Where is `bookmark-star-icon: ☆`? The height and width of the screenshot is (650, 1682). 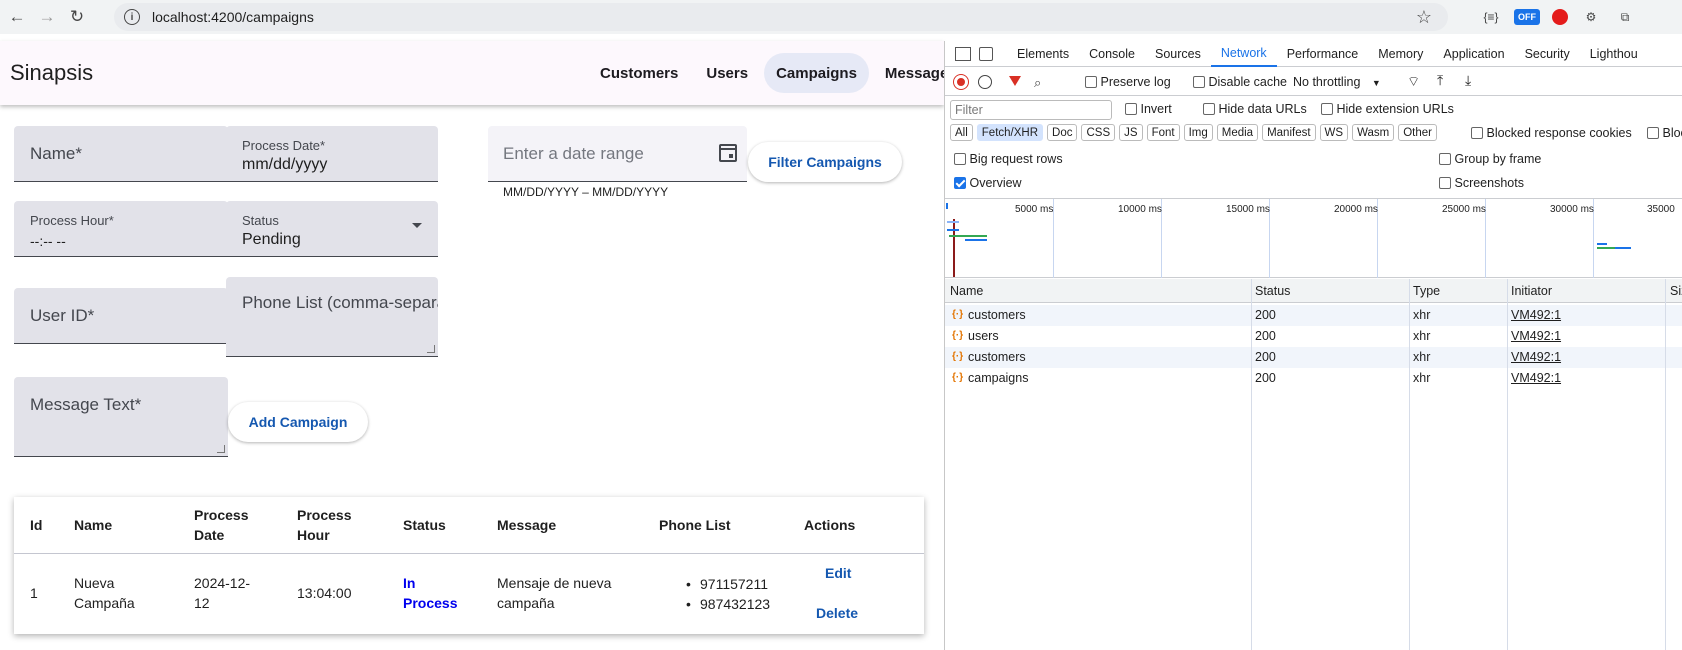
bookmark-star-icon: ☆ is located at coordinates (1424, 17).